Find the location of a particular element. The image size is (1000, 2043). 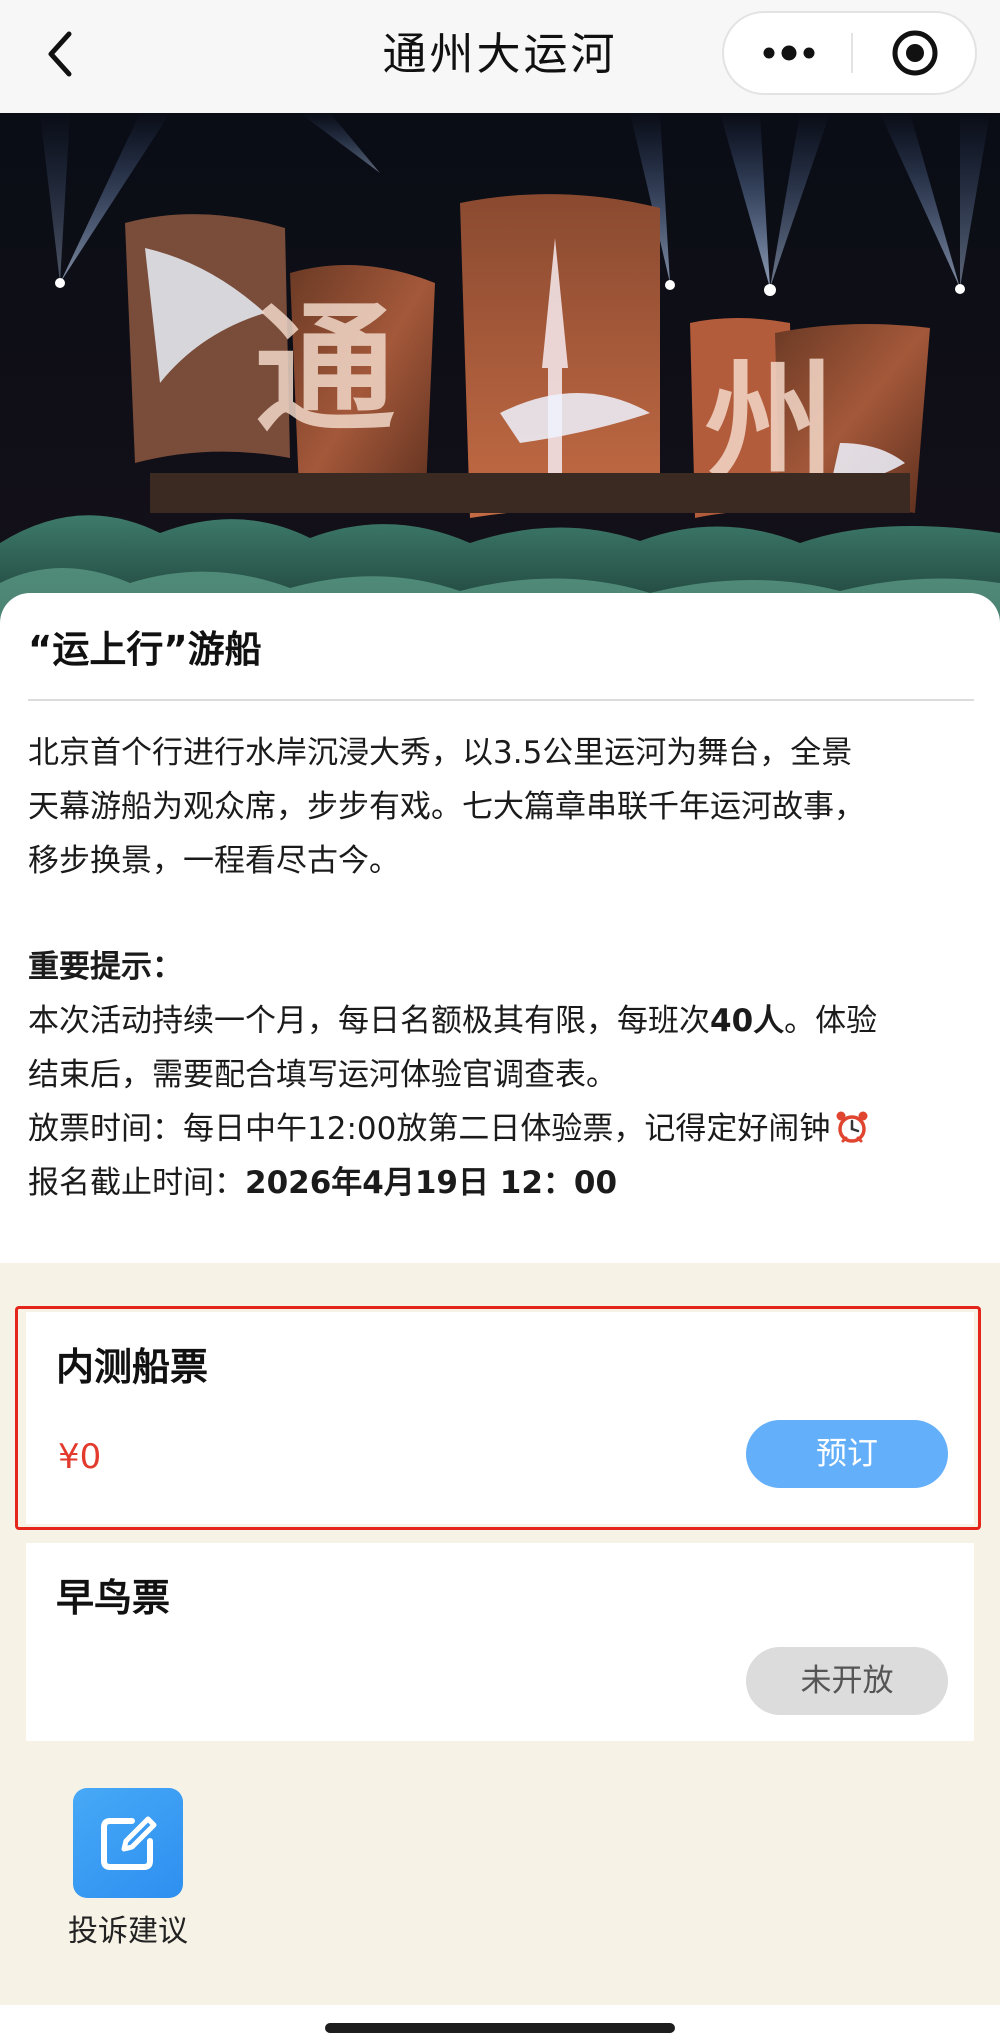

notice-capacity-line: 本次活动持续一个月，每日名额极其有限，每班次40人。体验 is located at coordinates (503, 1021).